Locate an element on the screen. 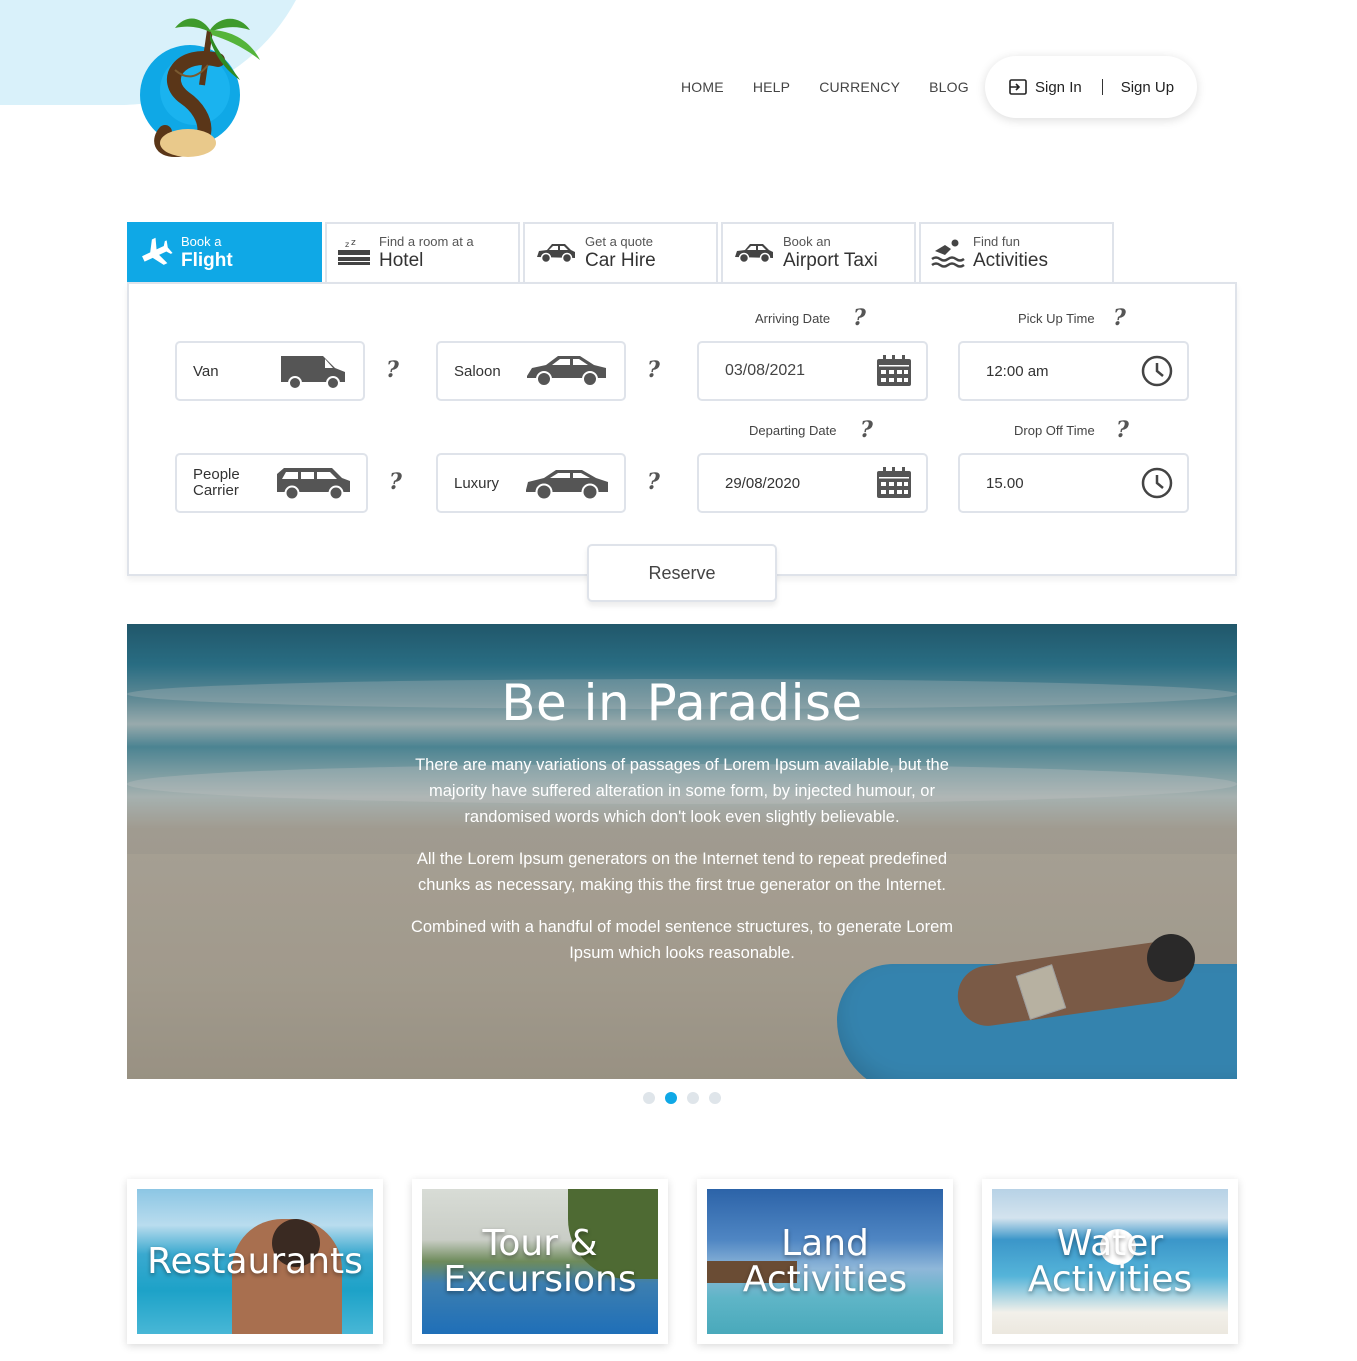 This screenshot has width=1357, height=1361. reserve-button: Reserve is located at coordinates (682, 573).